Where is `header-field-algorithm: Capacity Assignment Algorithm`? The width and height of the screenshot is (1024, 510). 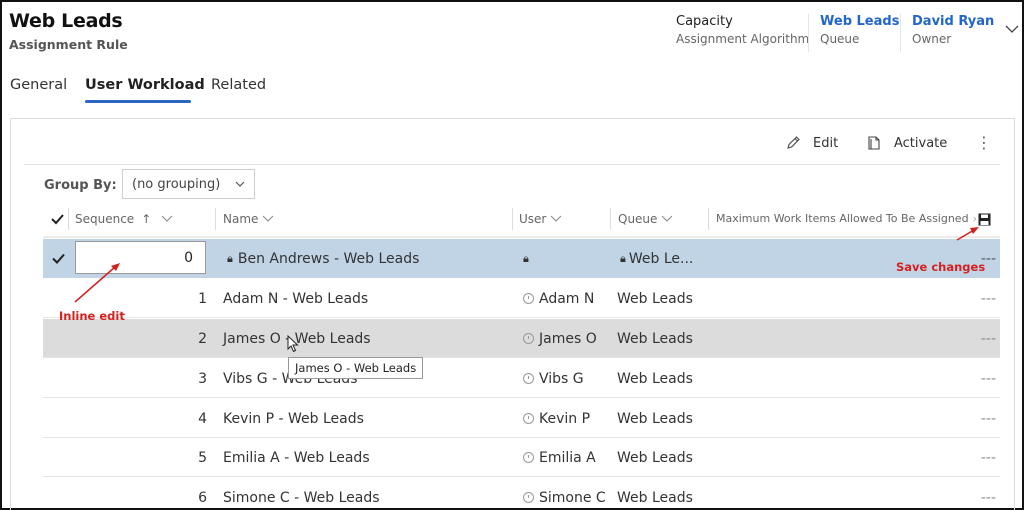
header-field-algorithm: Capacity Assignment Algorithm is located at coordinates (742, 30).